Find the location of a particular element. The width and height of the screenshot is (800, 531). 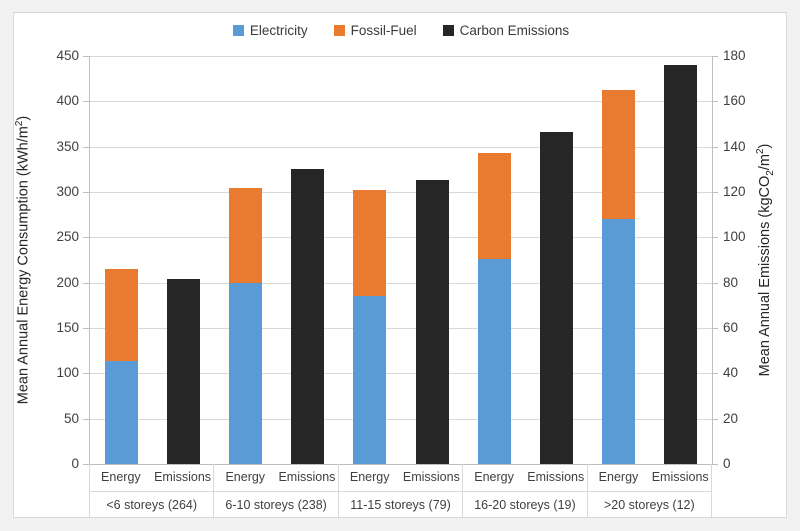

y-axis-right-tick-label: 0 is located at coordinates (727, 463).